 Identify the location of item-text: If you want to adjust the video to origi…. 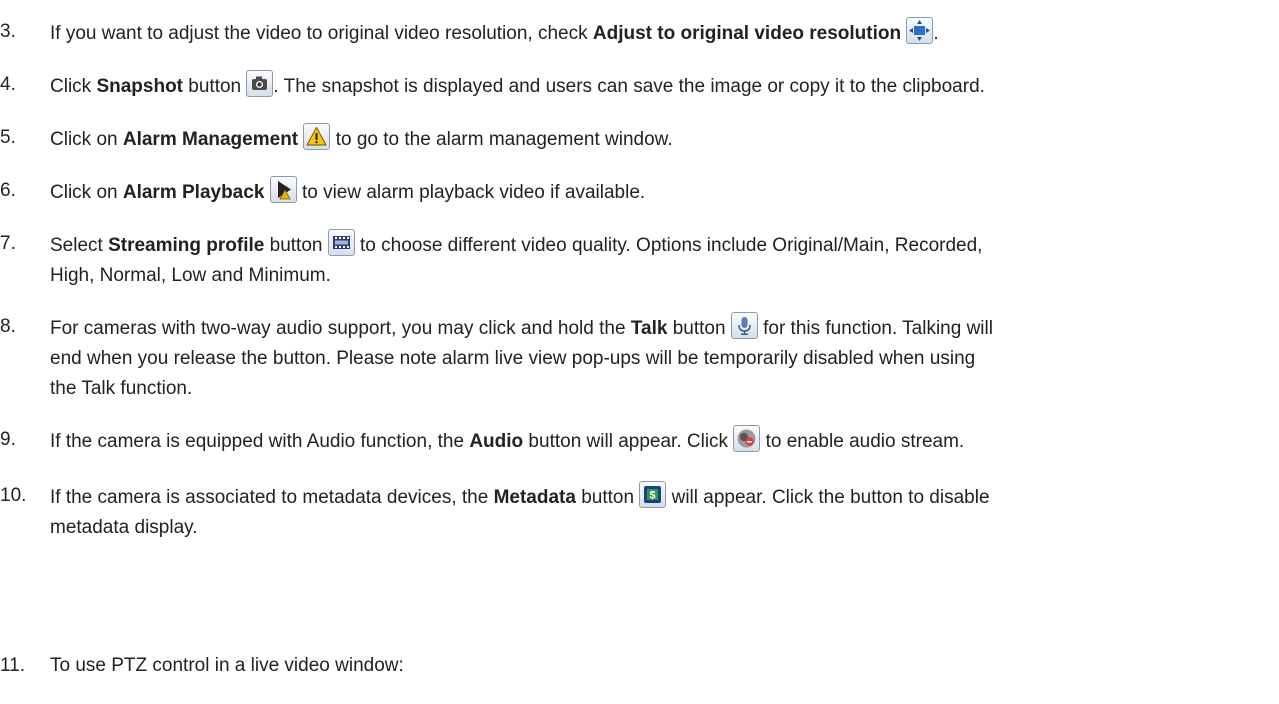
(660, 33).